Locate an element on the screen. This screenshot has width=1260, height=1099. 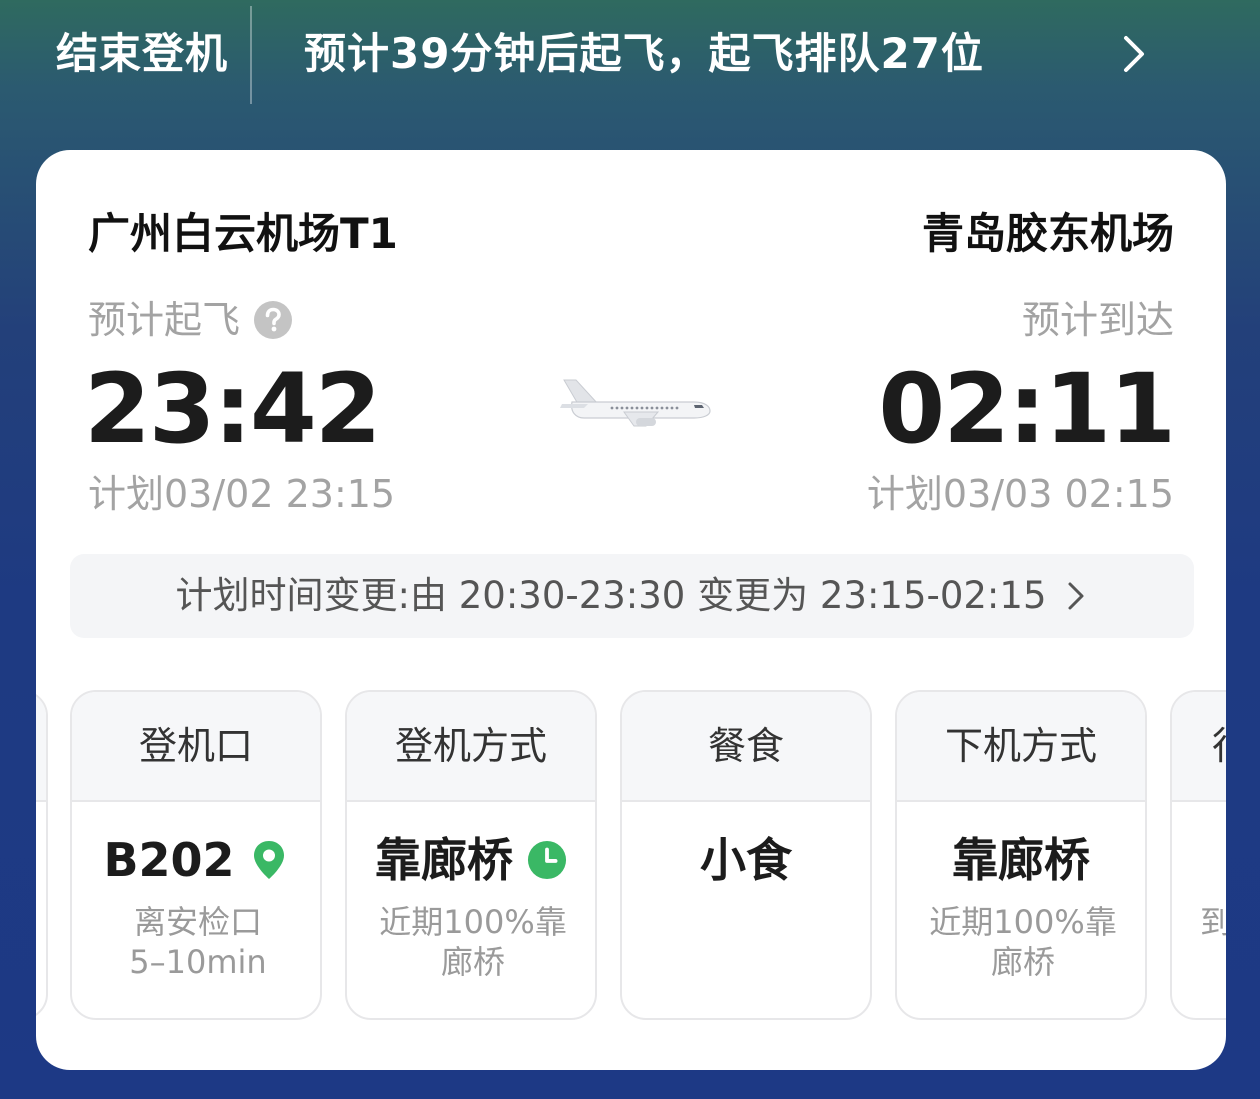
tile-boarding-method: 登机方式 靠廊桥 近期100%靠 廊桥 is located at coordinates (471, 855).